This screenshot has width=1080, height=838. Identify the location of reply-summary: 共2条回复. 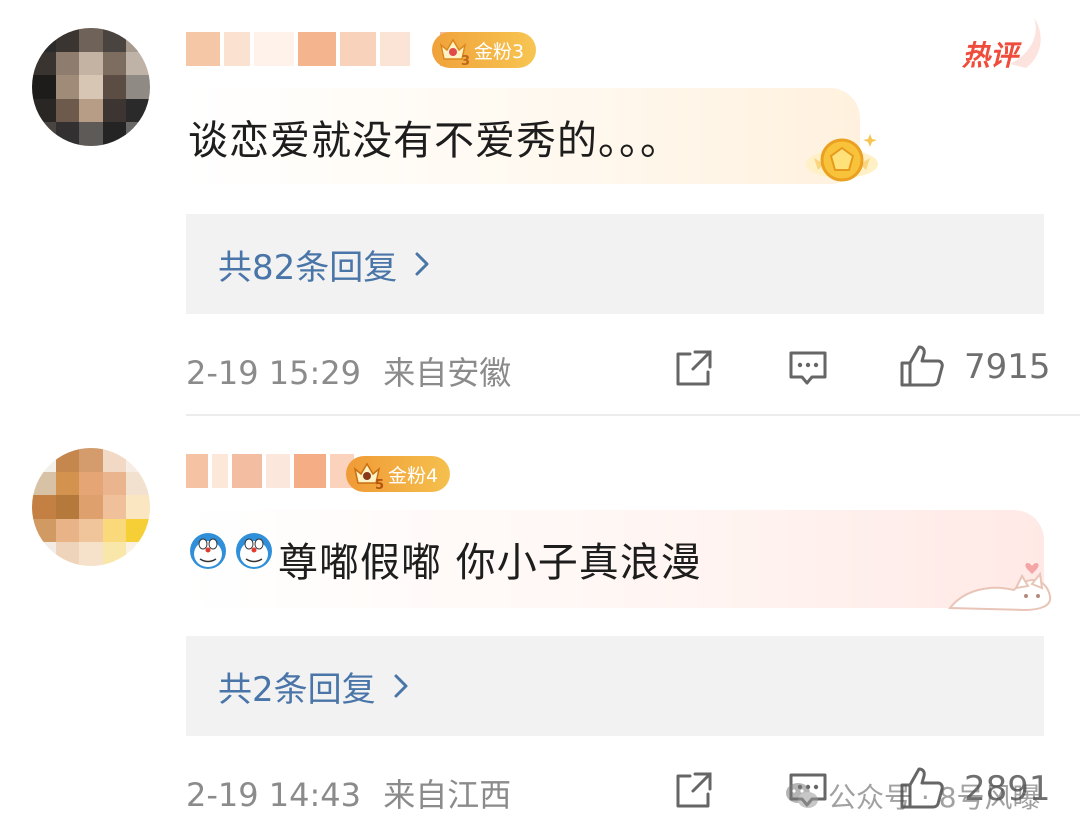
(615, 686).